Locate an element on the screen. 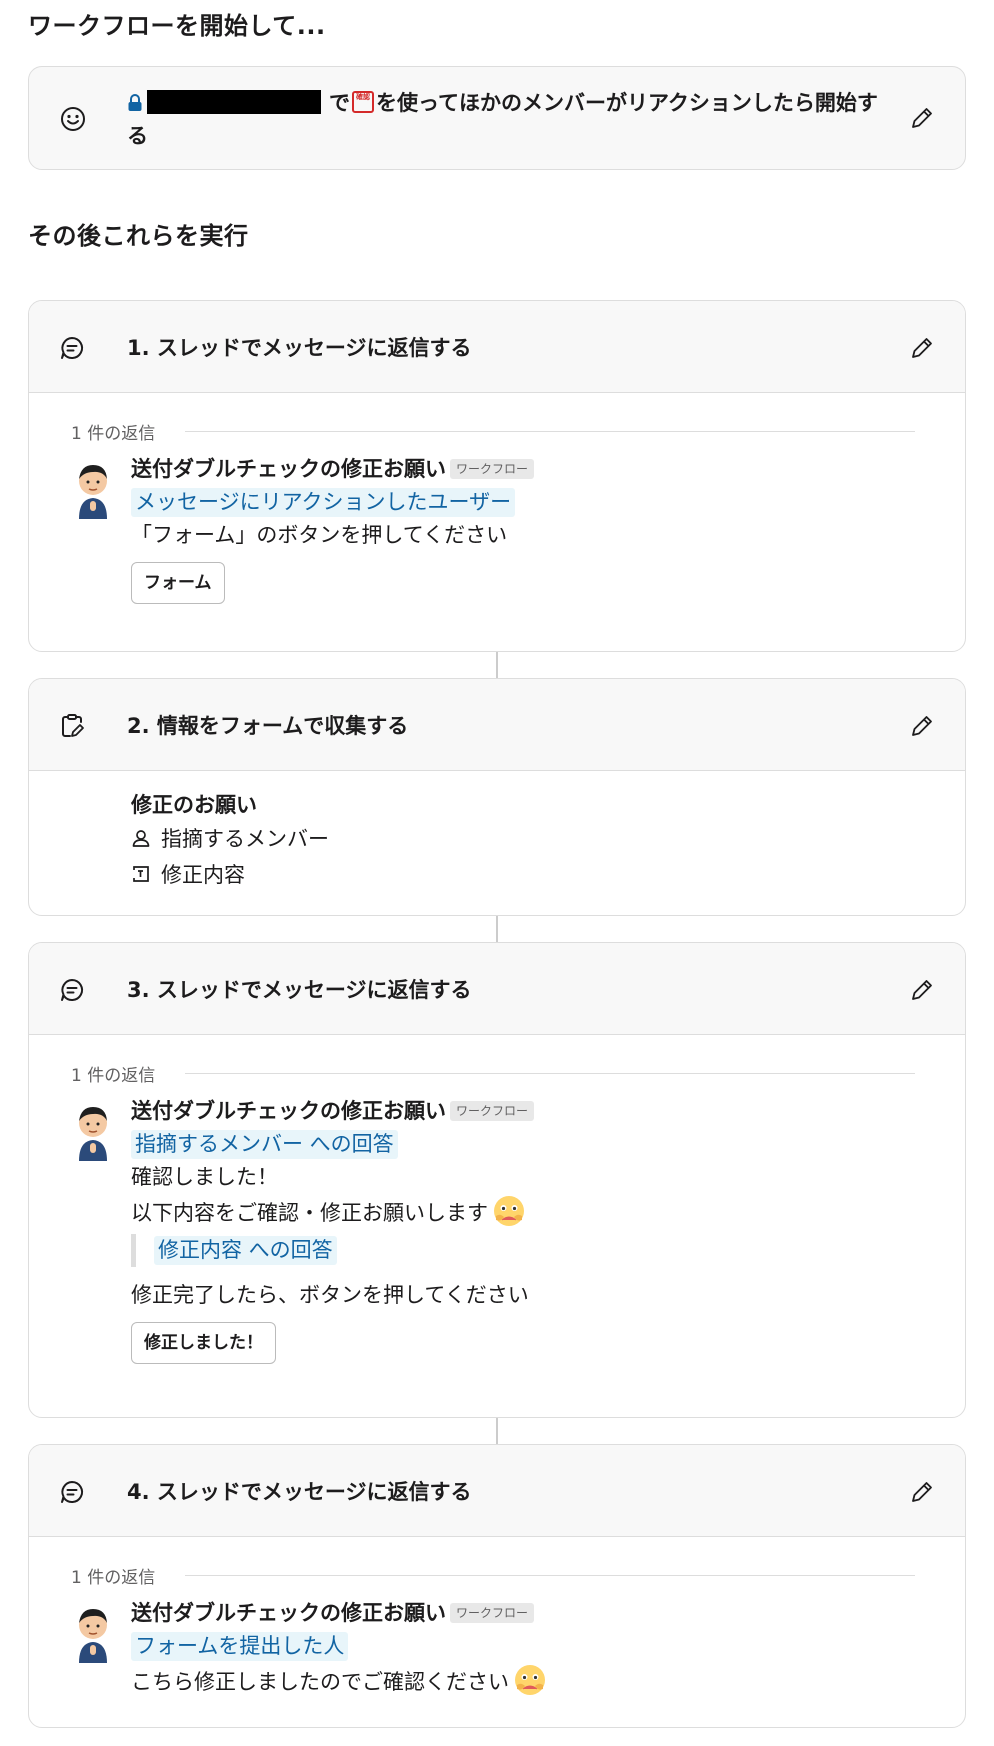 The width and height of the screenshot is (994, 1746). form-field-member: 指摘するメンバー is located at coordinates (230, 838).